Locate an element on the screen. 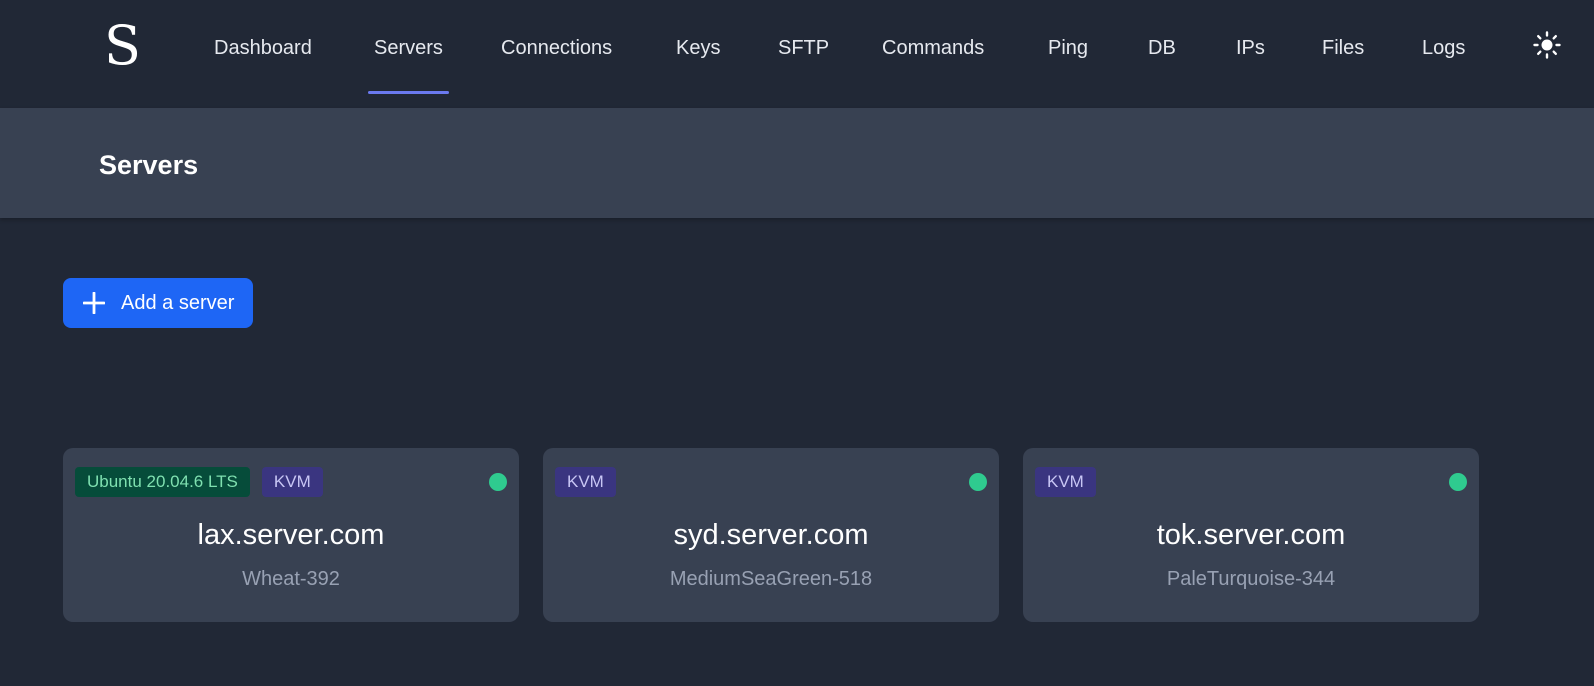 Image resolution: width=1594 pixels, height=686 pixels. nav-item-commands: Commands is located at coordinates (933, 48).